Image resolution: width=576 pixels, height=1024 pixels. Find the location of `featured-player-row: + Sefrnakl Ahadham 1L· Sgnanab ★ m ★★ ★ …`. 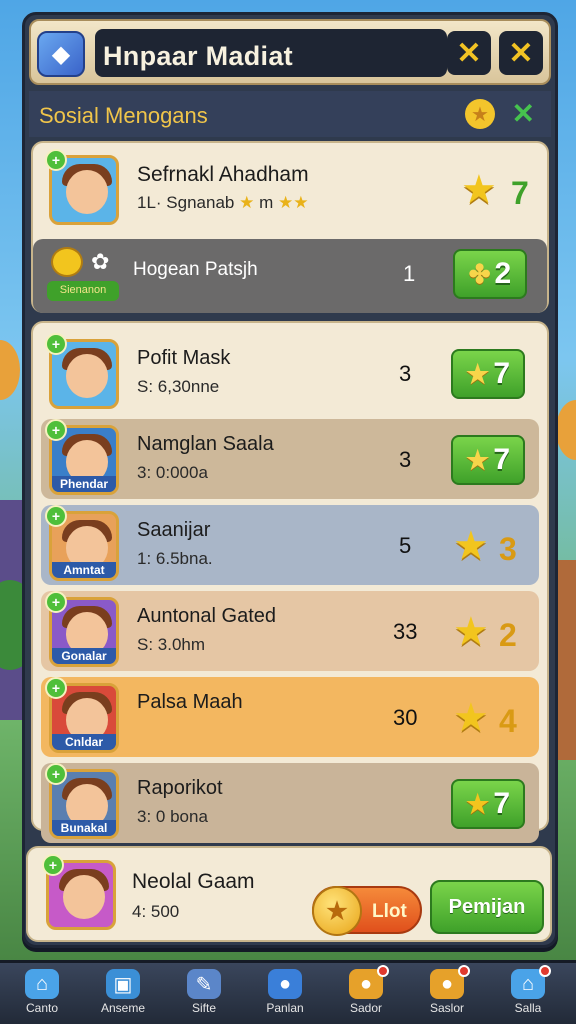

featured-player-row: + Sefrnakl Ahadham 1L· Sgnanab ★ m ★★ ★ … is located at coordinates (290, 189).